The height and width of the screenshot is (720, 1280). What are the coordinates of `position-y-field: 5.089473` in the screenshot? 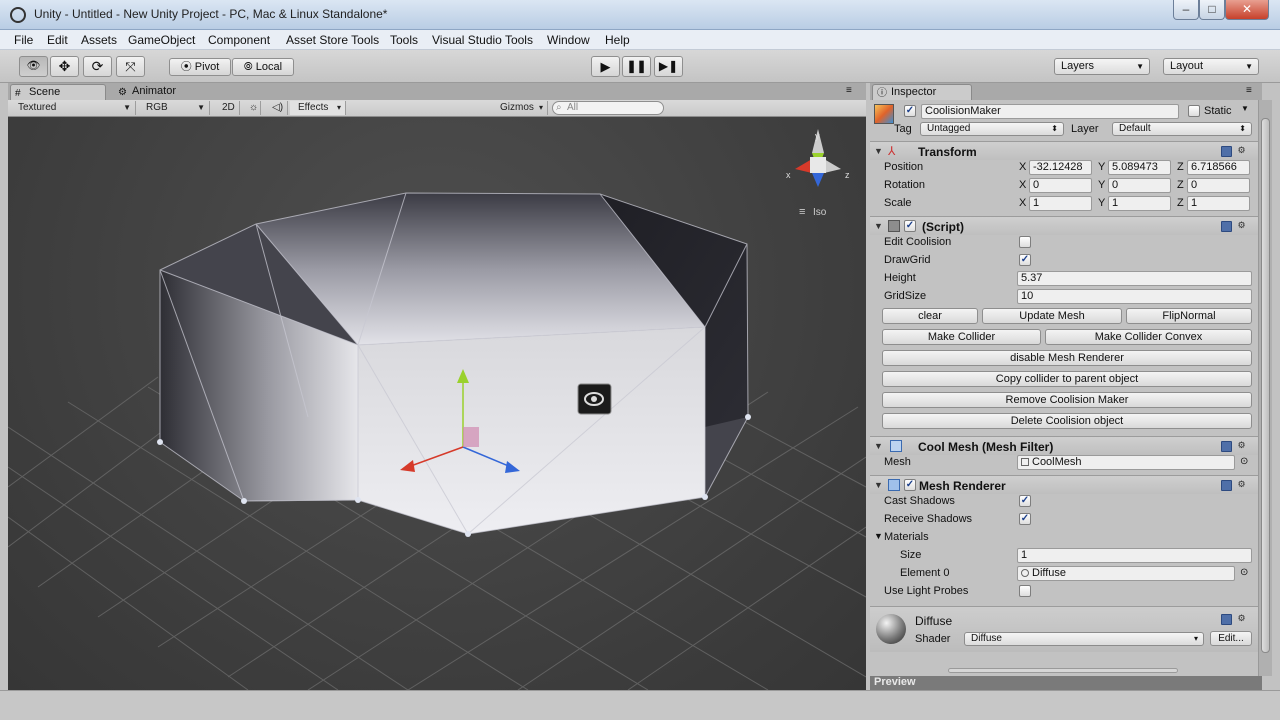 It's located at (1139, 167).